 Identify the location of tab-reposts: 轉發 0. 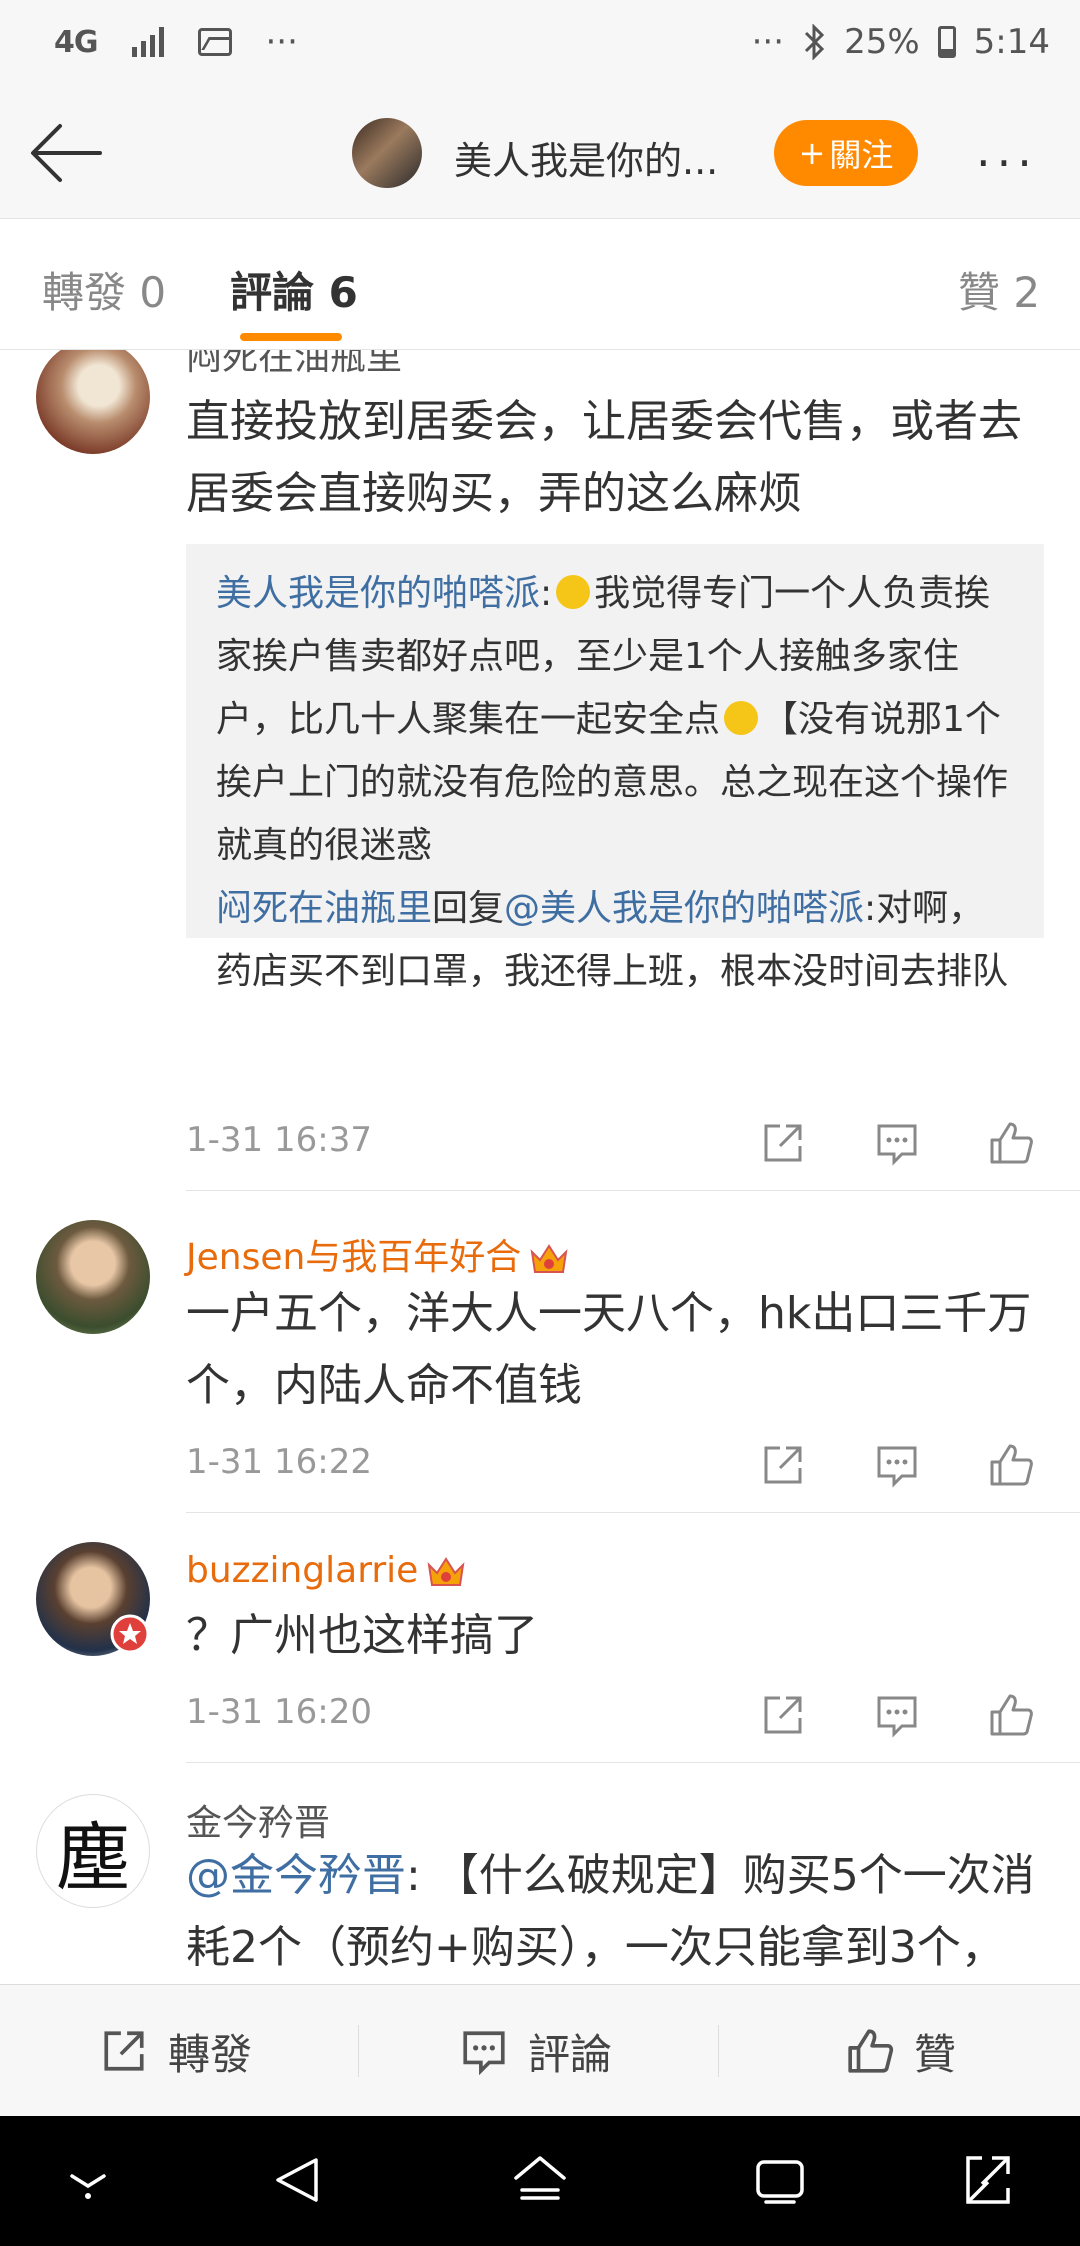
(104, 289).